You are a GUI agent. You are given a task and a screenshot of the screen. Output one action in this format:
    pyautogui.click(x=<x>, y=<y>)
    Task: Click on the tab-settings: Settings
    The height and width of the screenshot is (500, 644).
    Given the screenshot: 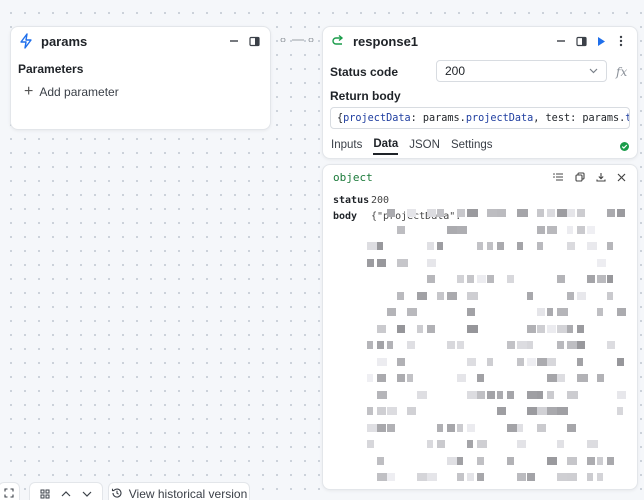 What is the action you would take?
    pyautogui.click(x=472, y=146)
    